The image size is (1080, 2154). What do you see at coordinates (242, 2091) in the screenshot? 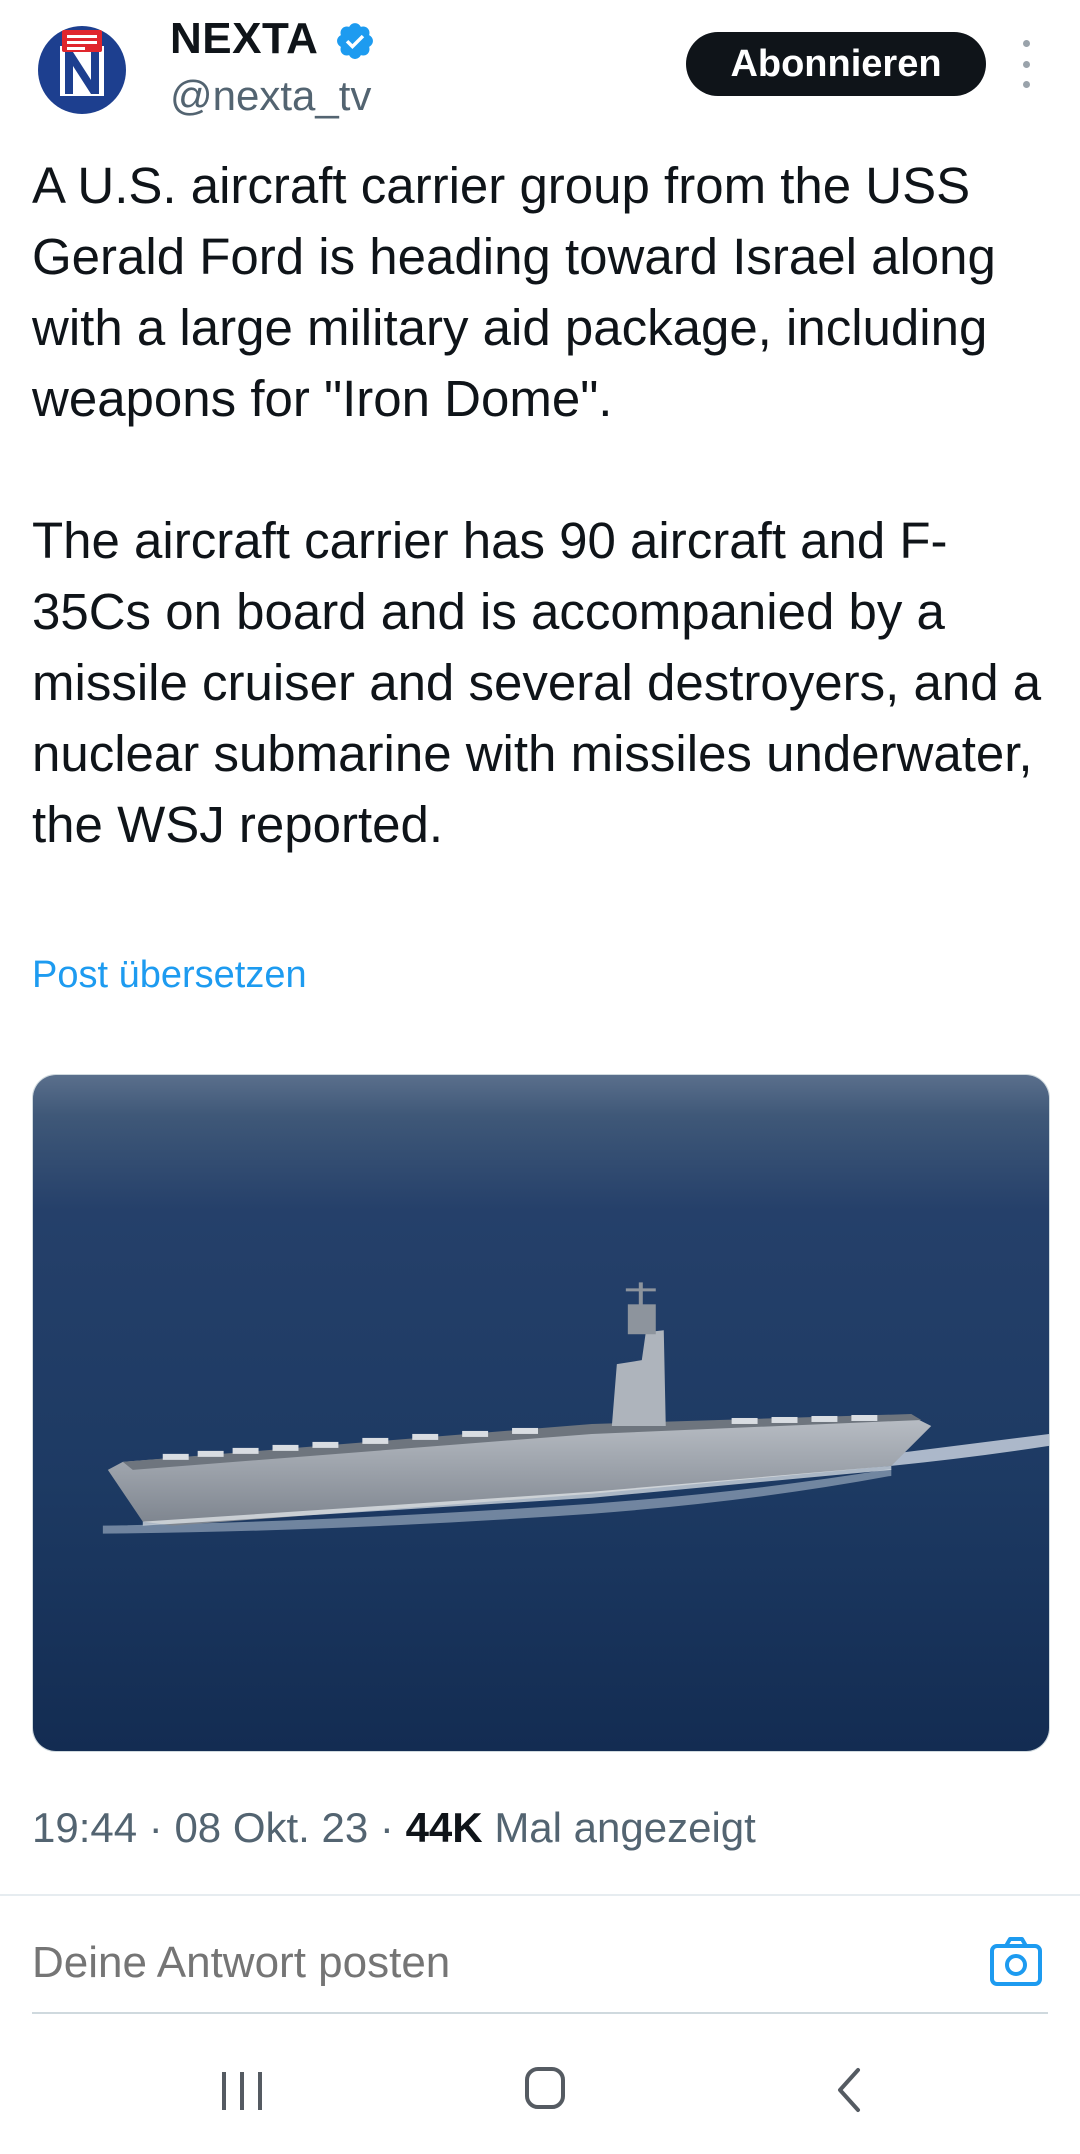
I see `recents-icon` at bounding box center [242, 2091].